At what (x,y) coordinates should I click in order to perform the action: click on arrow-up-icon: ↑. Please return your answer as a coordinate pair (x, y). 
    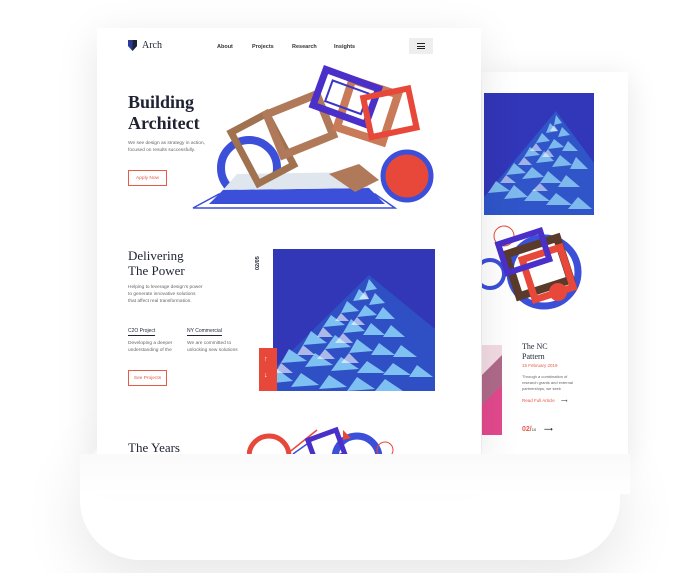
    Looking at the image, I should click on (266, 359).